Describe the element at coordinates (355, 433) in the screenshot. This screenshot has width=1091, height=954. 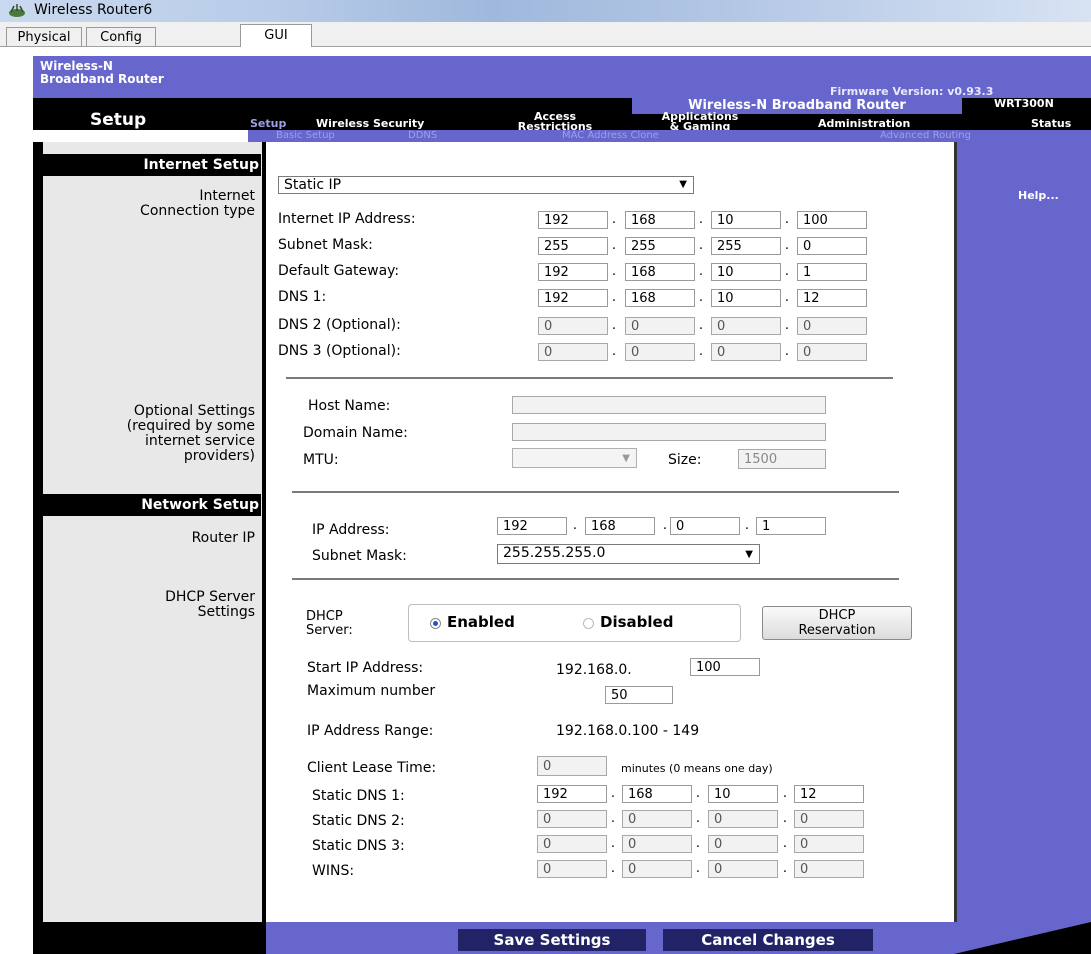
I see `domain-name-label: Domain Name:` at that location.